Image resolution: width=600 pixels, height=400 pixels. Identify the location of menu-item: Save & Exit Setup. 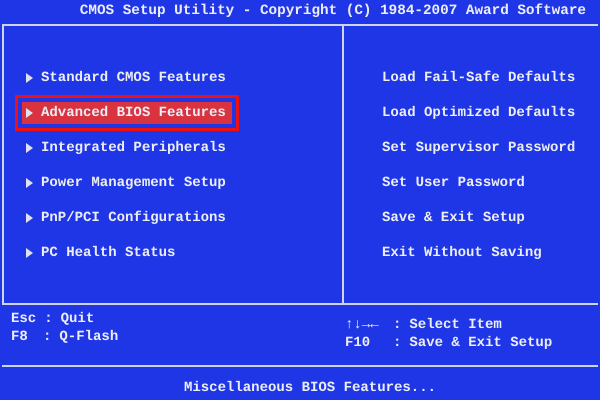
(490, 218).